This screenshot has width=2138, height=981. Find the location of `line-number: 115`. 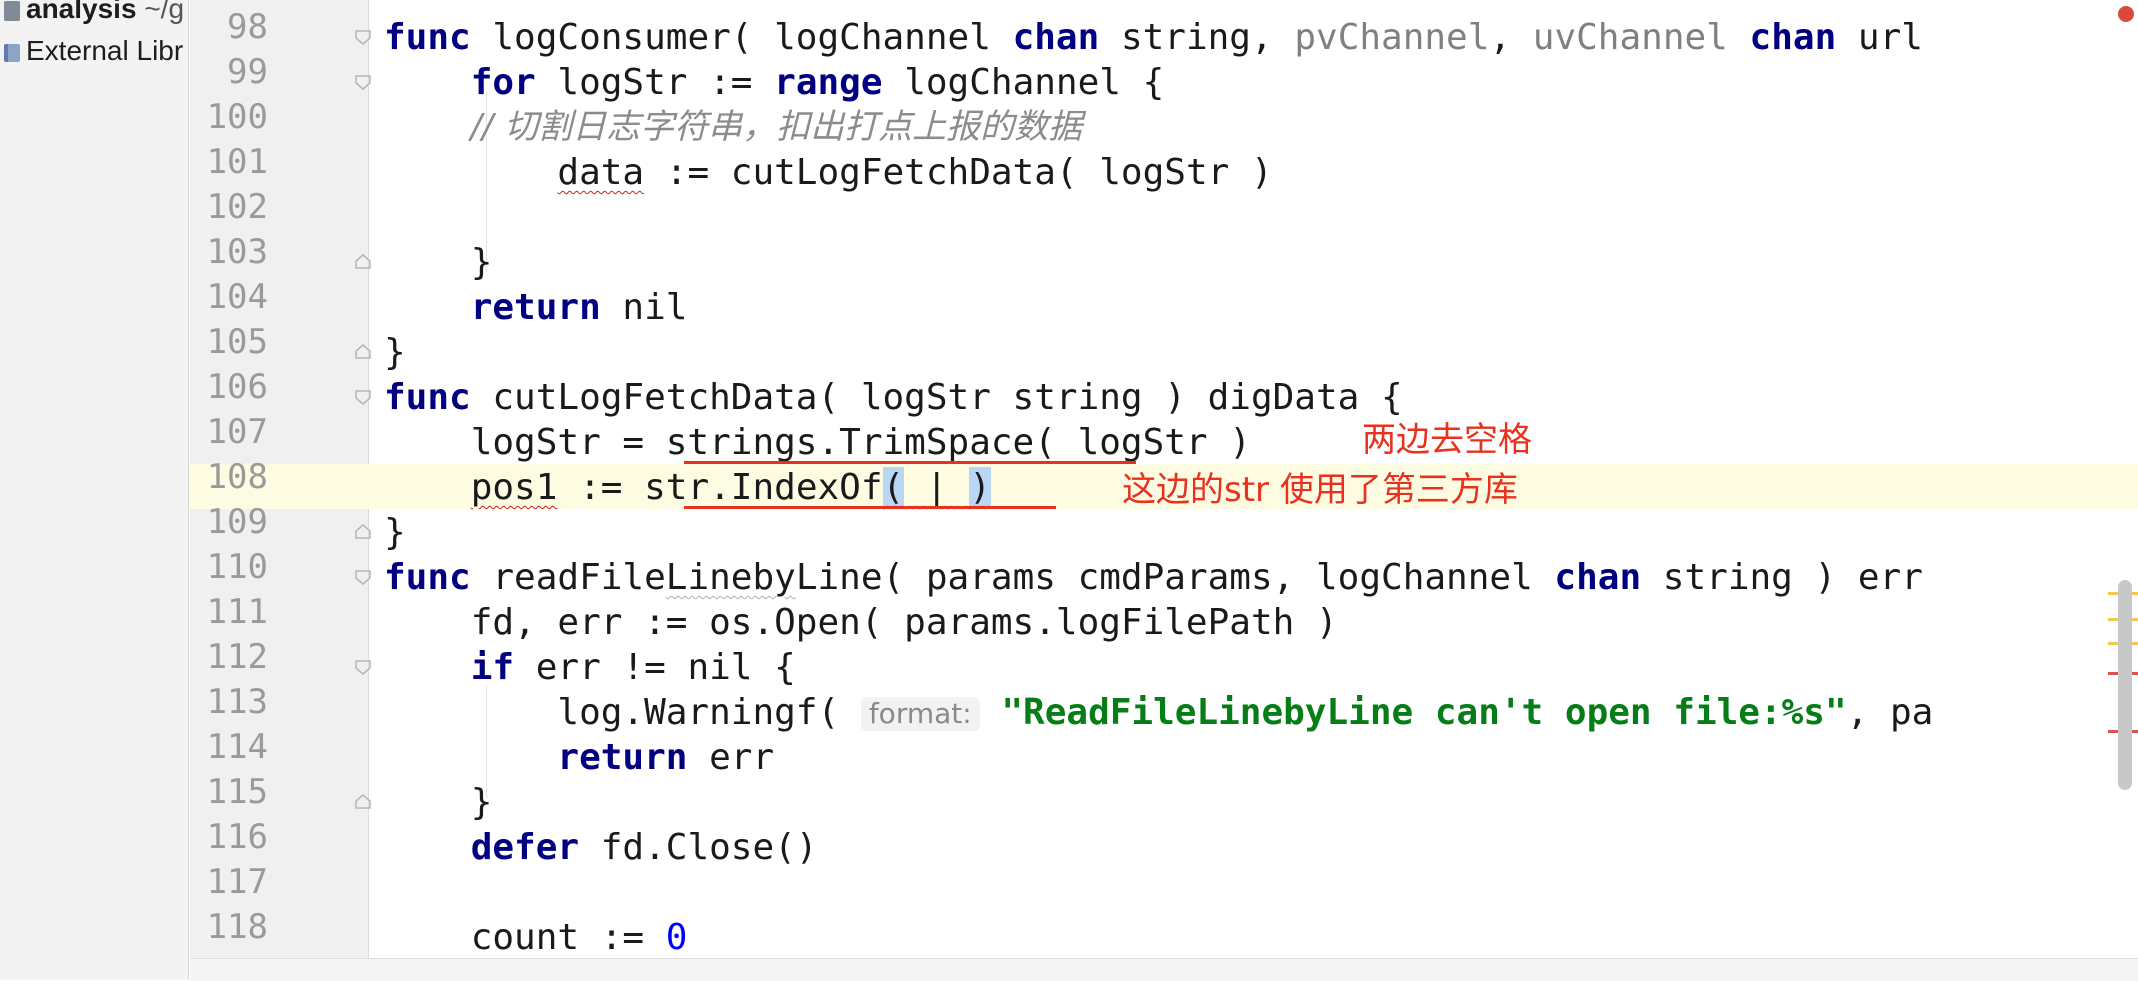

line-number: 115 is located at coordinates (237, 792).